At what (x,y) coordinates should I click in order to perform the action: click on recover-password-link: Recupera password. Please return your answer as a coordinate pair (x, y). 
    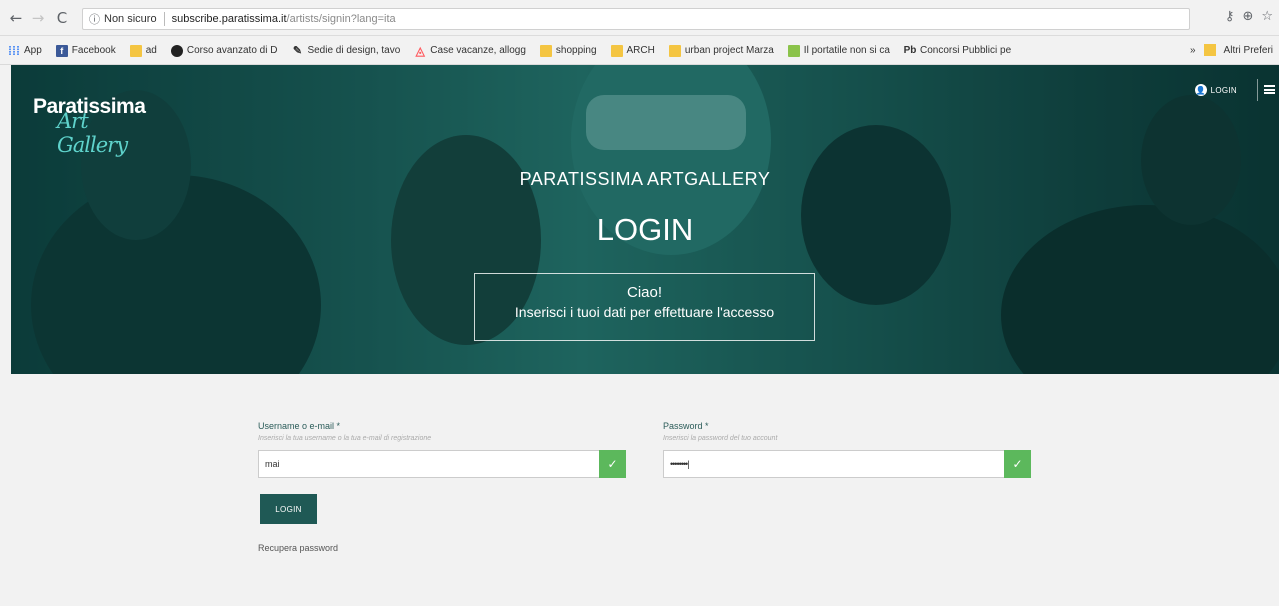
    Looking at the image, I should click on (298, 548).